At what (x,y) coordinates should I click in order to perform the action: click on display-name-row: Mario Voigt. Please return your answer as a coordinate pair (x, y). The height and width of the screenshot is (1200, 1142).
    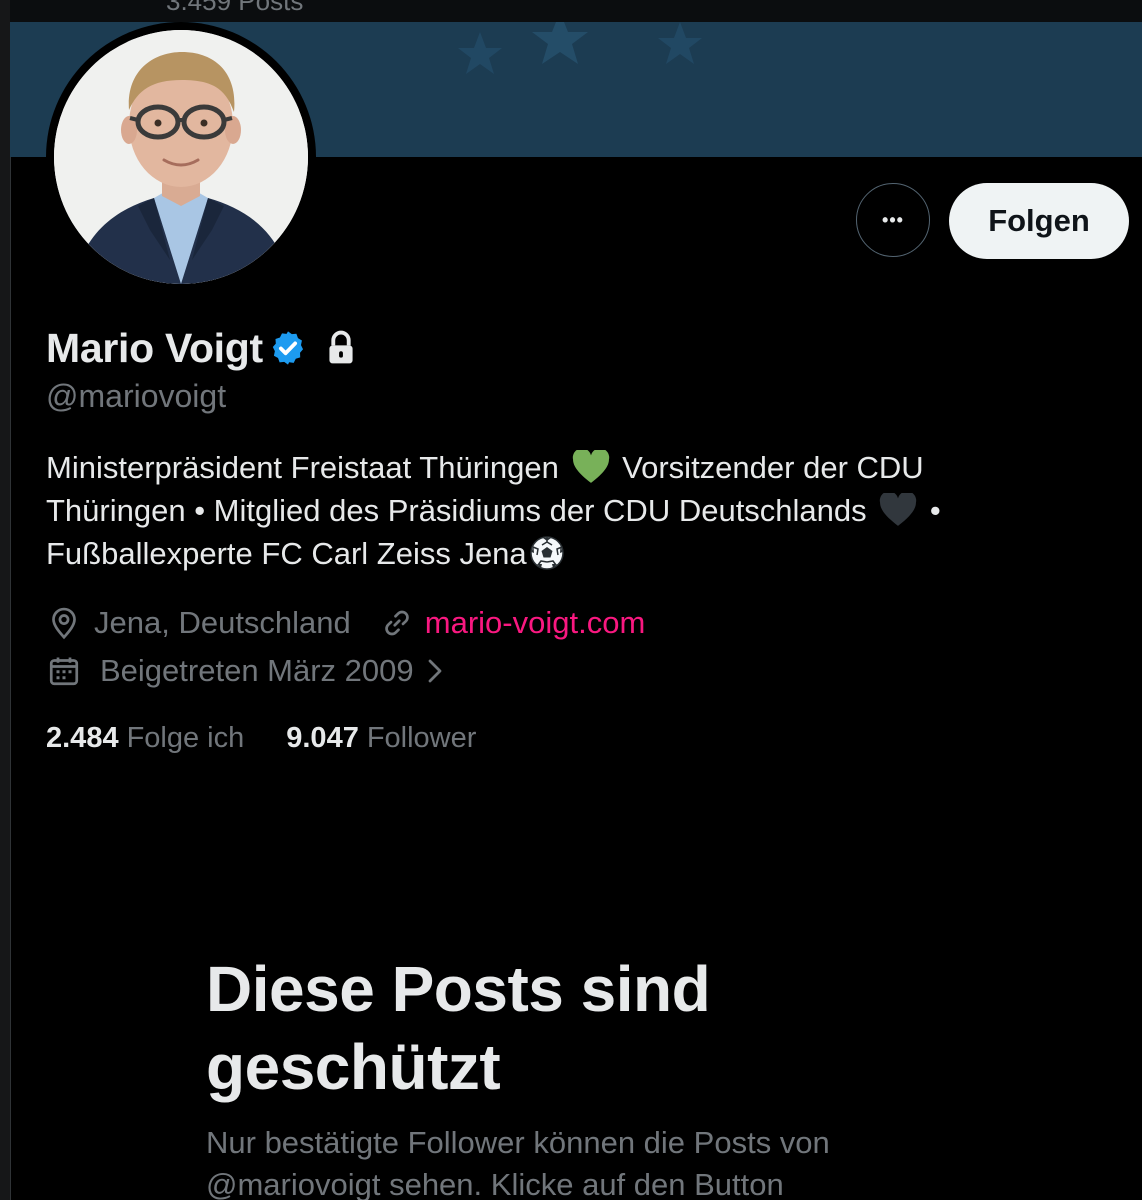
    Looking at the image, I should click on (201, 348).